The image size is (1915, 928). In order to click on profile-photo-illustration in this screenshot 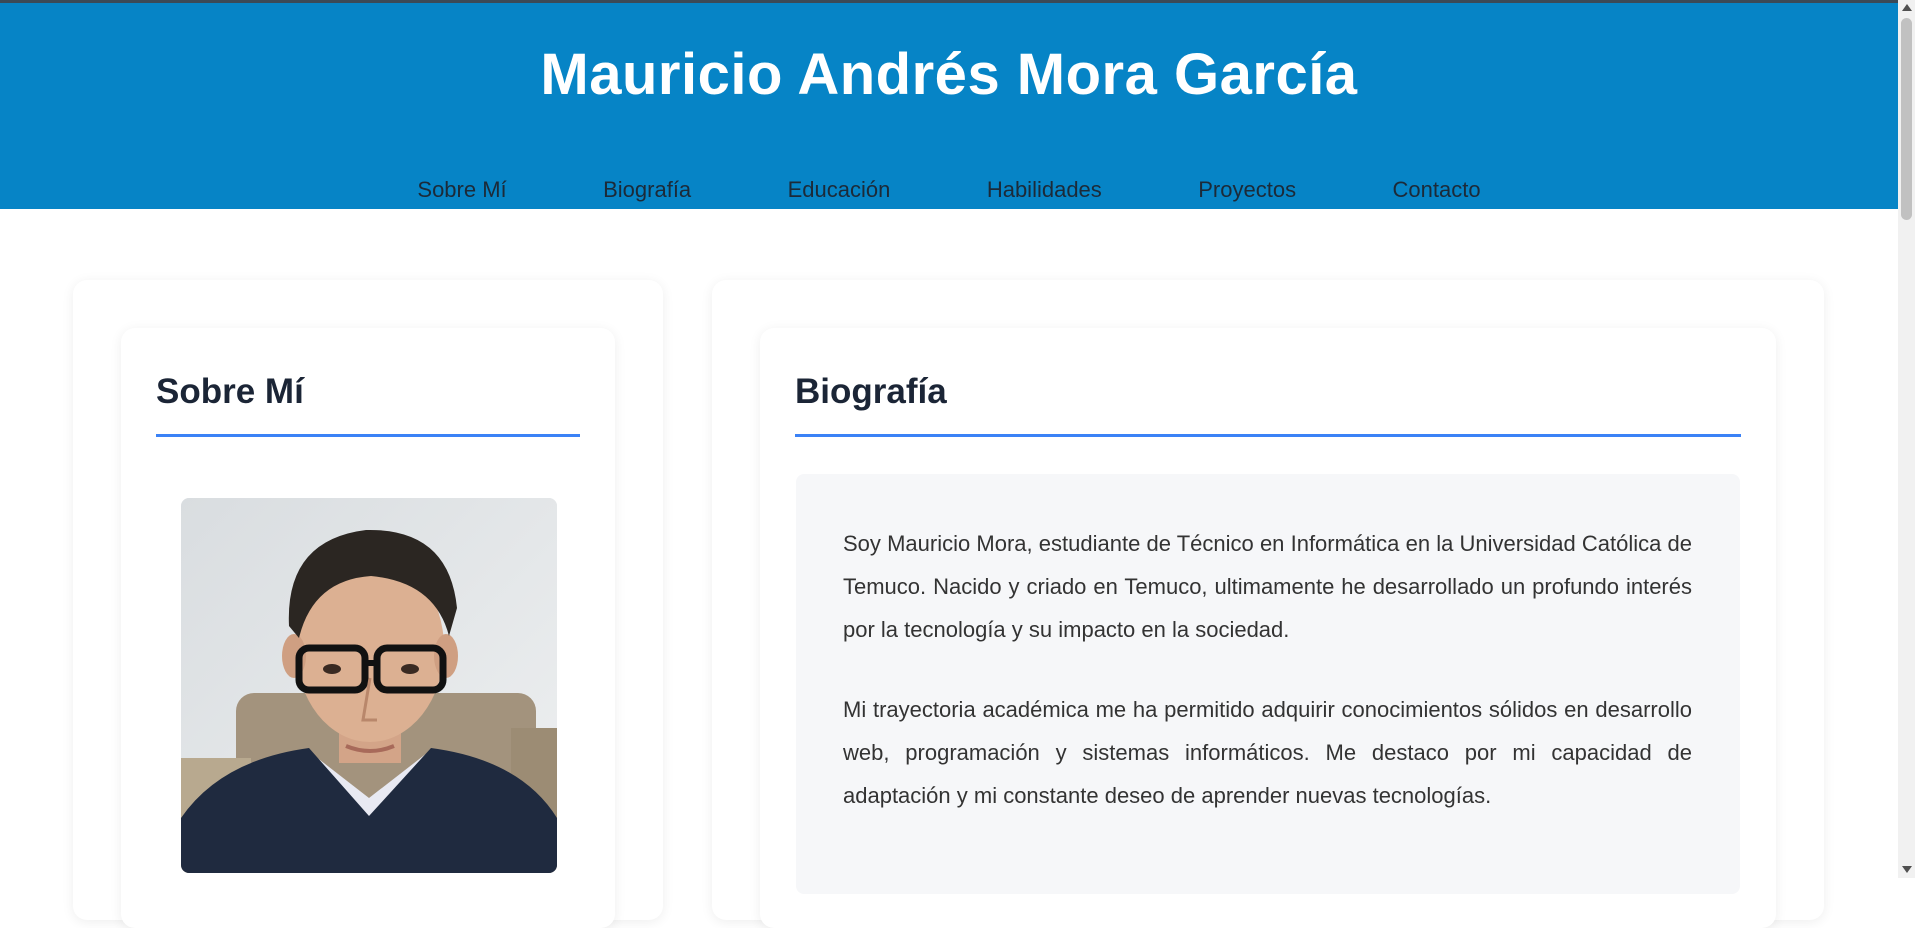, I will do `click(369, 685)`.